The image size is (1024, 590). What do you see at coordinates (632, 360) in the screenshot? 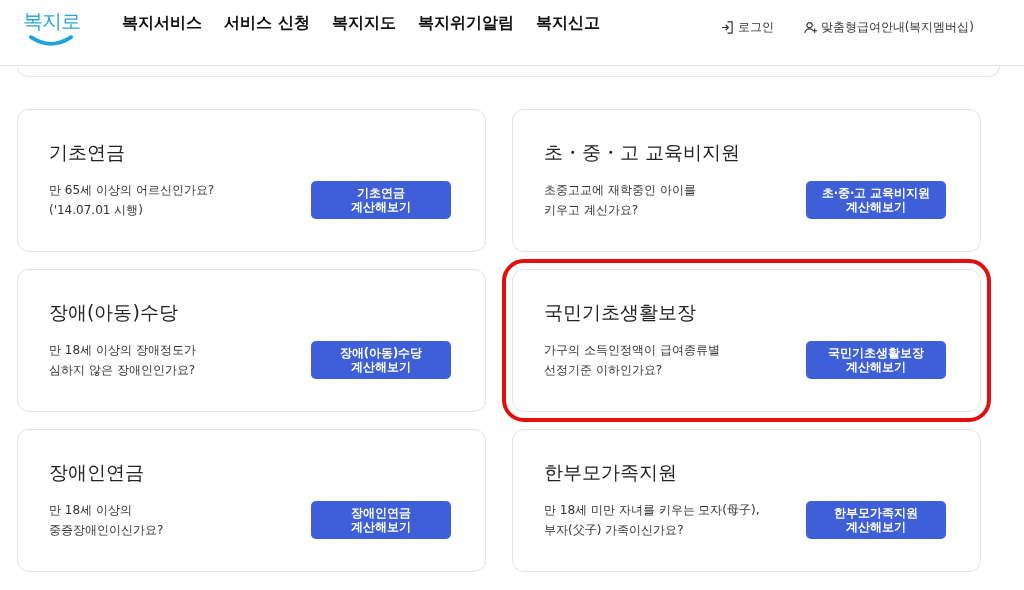
I see `card-description: 가구의 소득인정액이 급여종류별 선정기준 이하인가요?` at bounding box center [632, 360].